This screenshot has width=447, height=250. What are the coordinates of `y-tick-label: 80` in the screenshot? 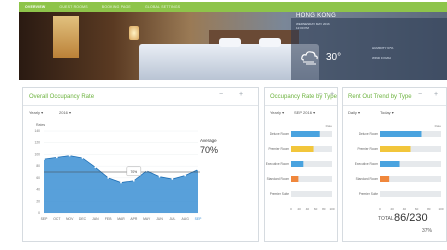 It's located at (38, 166).